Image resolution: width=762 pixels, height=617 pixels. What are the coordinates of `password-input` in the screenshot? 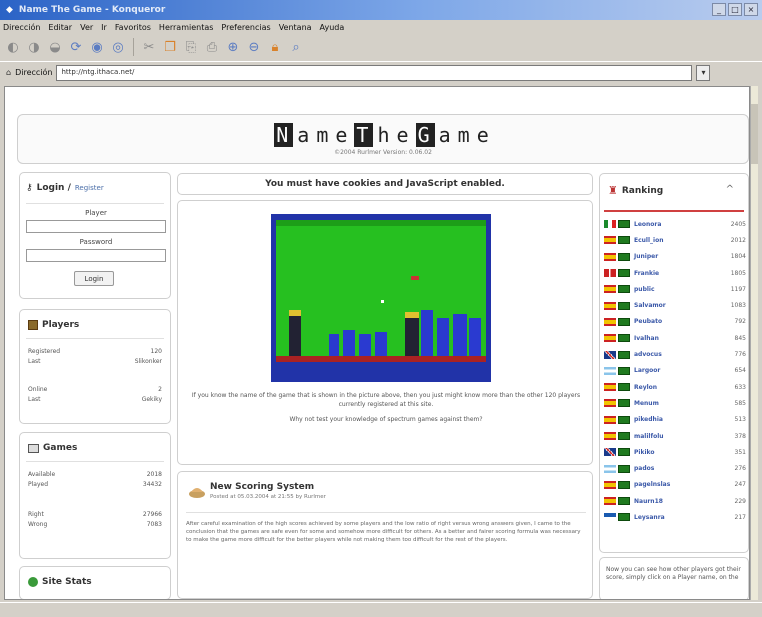 It's located at (96, 255).